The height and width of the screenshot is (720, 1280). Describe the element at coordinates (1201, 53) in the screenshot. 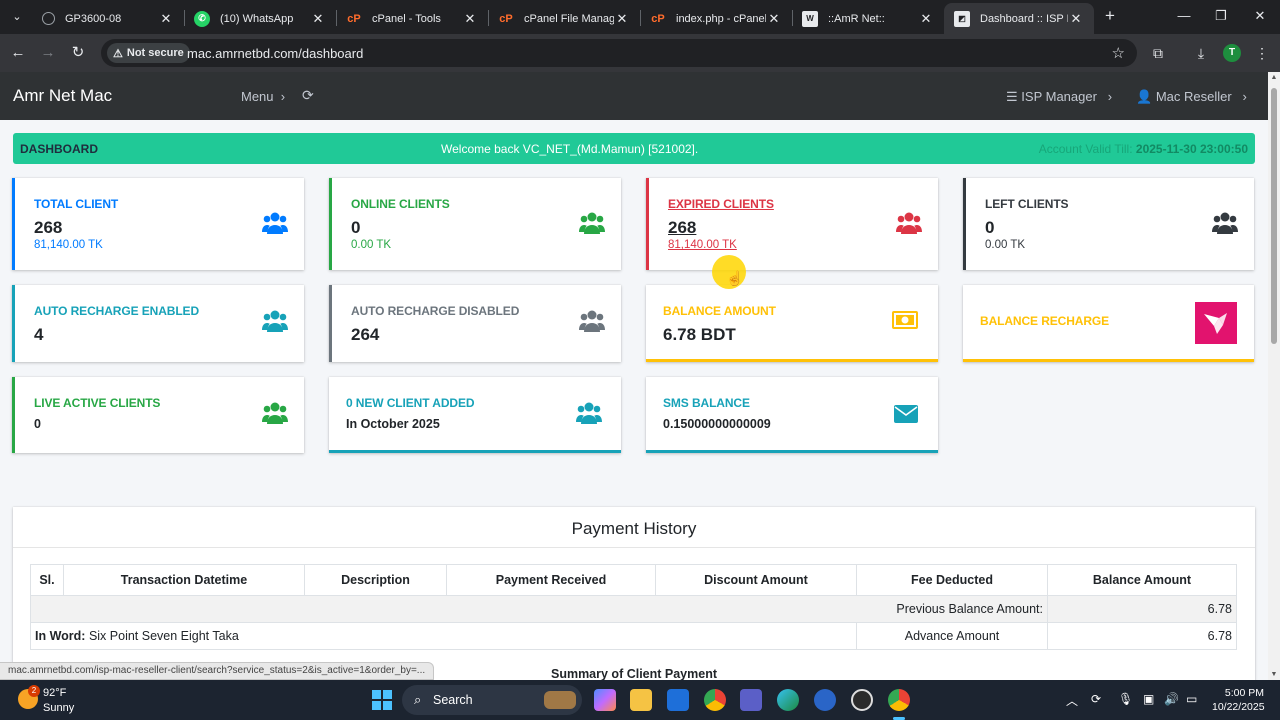

I see `download-icon: ⤓` at that location.